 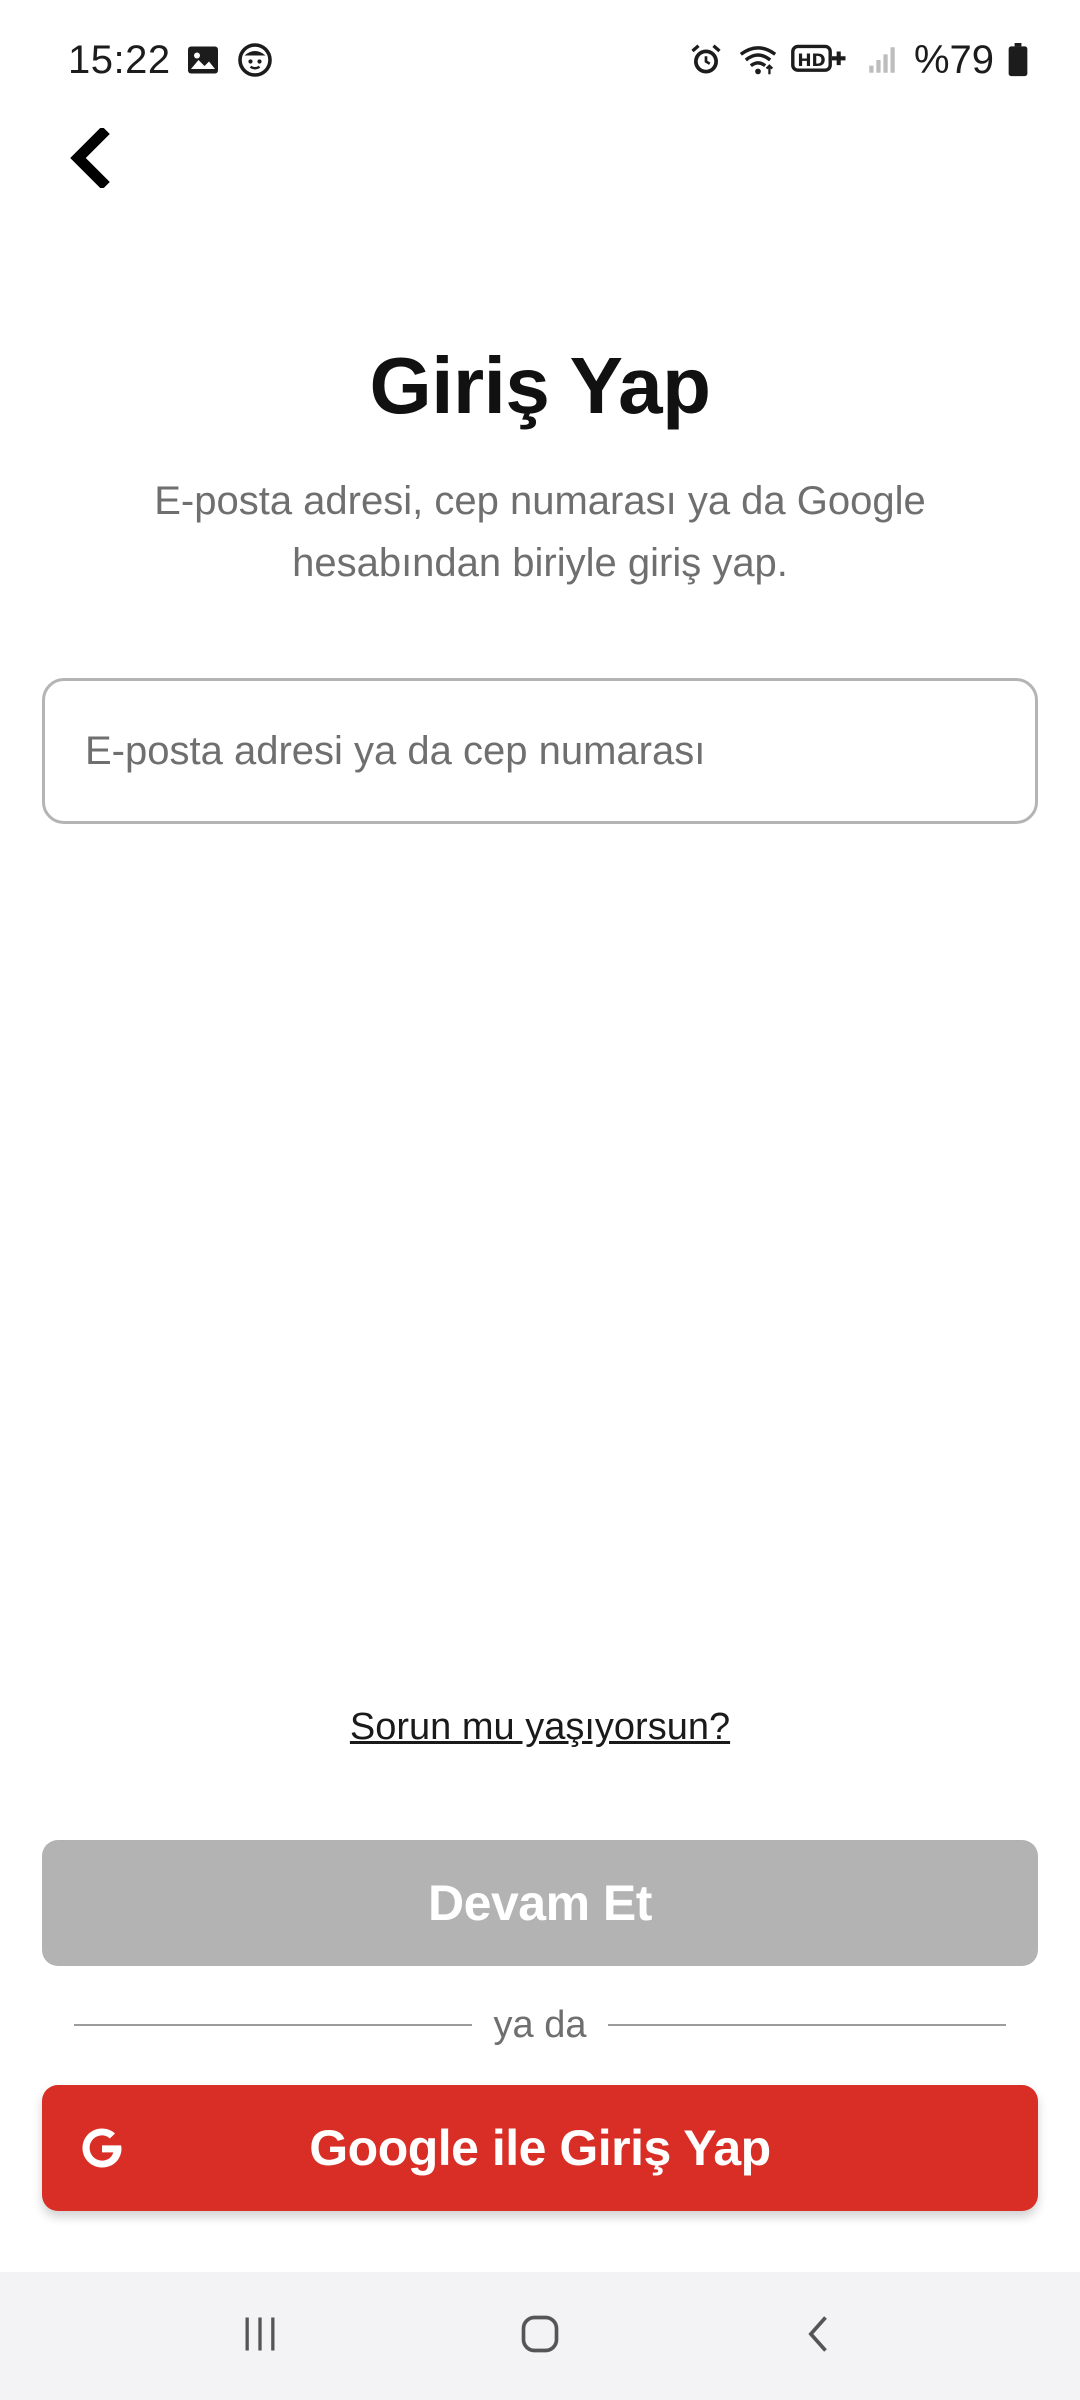 What do you see at coordinates (119, 59) in the screenshot?
I see `status-time: 15:22` at bounding box center [119, 59].